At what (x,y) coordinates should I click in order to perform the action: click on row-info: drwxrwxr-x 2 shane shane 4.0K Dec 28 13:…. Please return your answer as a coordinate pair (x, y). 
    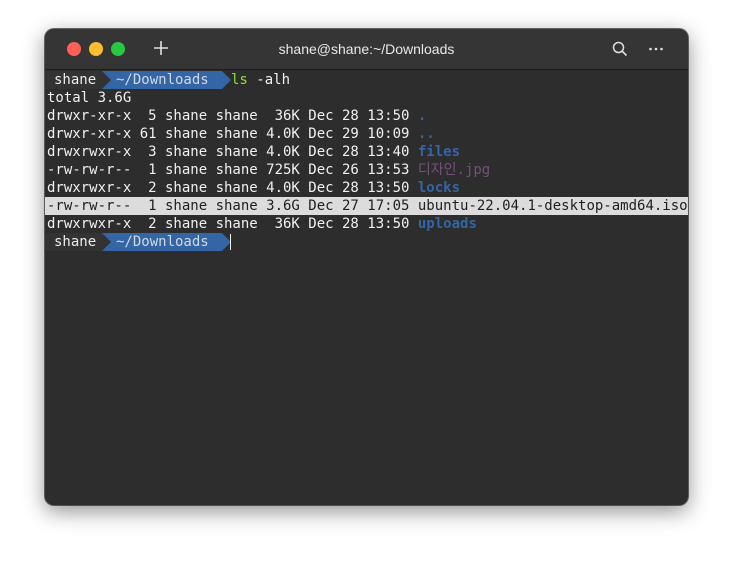
    Looking at the image, I should click on (232, 188).